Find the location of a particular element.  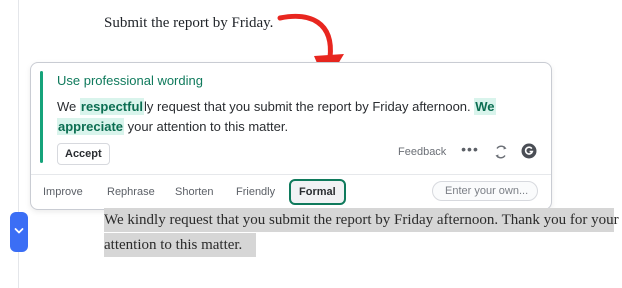

grammarly-icon is located at coordinates (529, 151).